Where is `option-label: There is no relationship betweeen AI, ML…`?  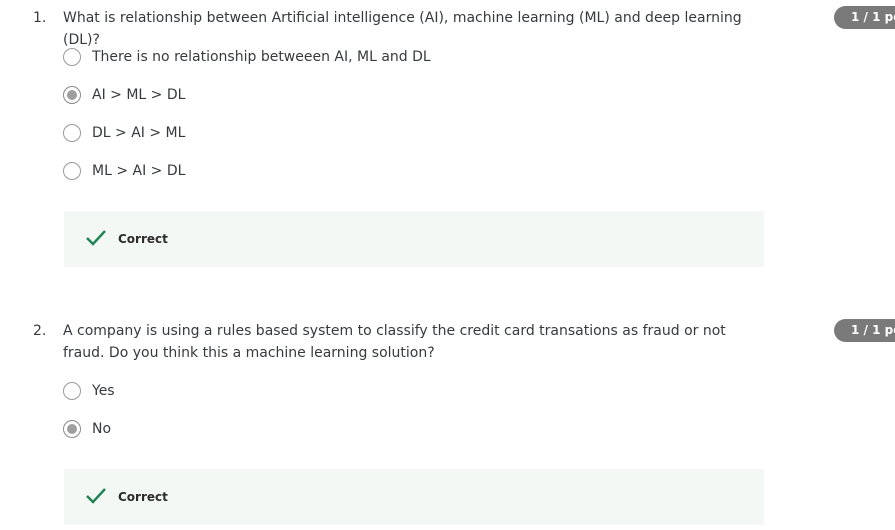
option-label: There is no relationship betweeen AI, ML… is located at coordinates (261, 57).